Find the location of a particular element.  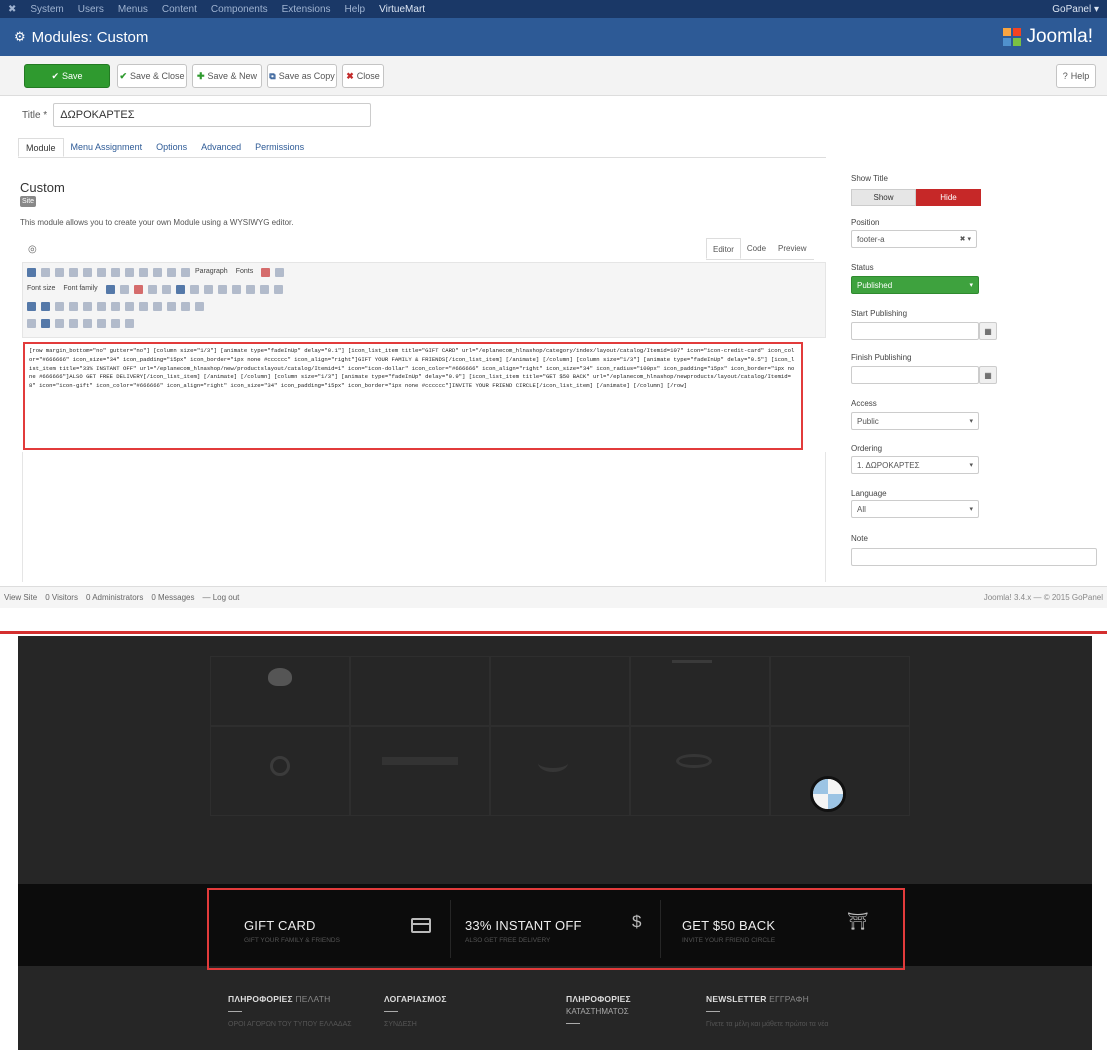

administrators-count: 0 Administrators is located at coordinates (114, 597).